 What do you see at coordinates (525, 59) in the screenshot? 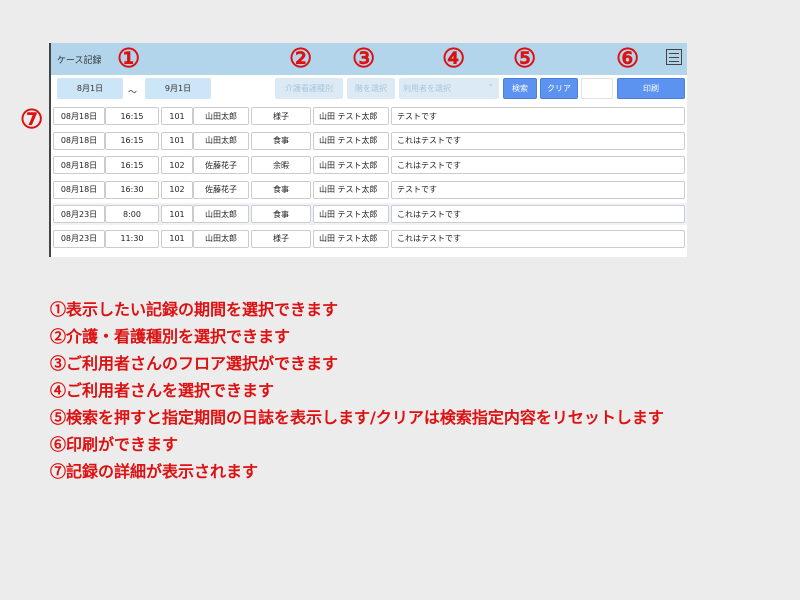
I see `marker-5: ⑤` at bounding box center [525, 59].